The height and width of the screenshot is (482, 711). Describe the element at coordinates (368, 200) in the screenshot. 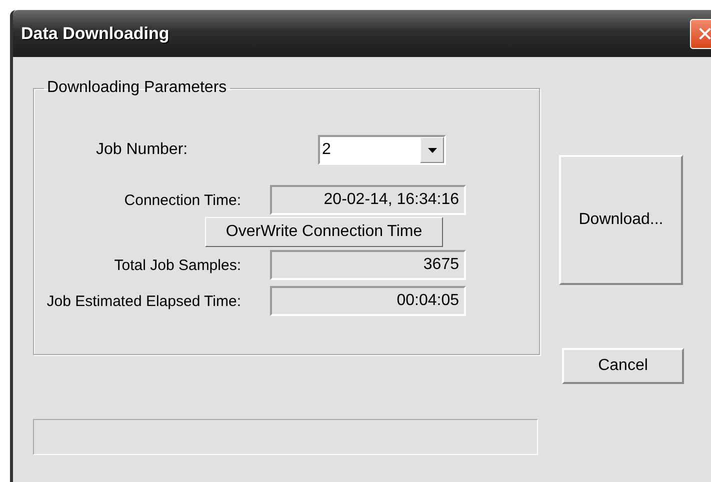

I see `readonly-field: 20-02-14, 16:34:16` at that location.